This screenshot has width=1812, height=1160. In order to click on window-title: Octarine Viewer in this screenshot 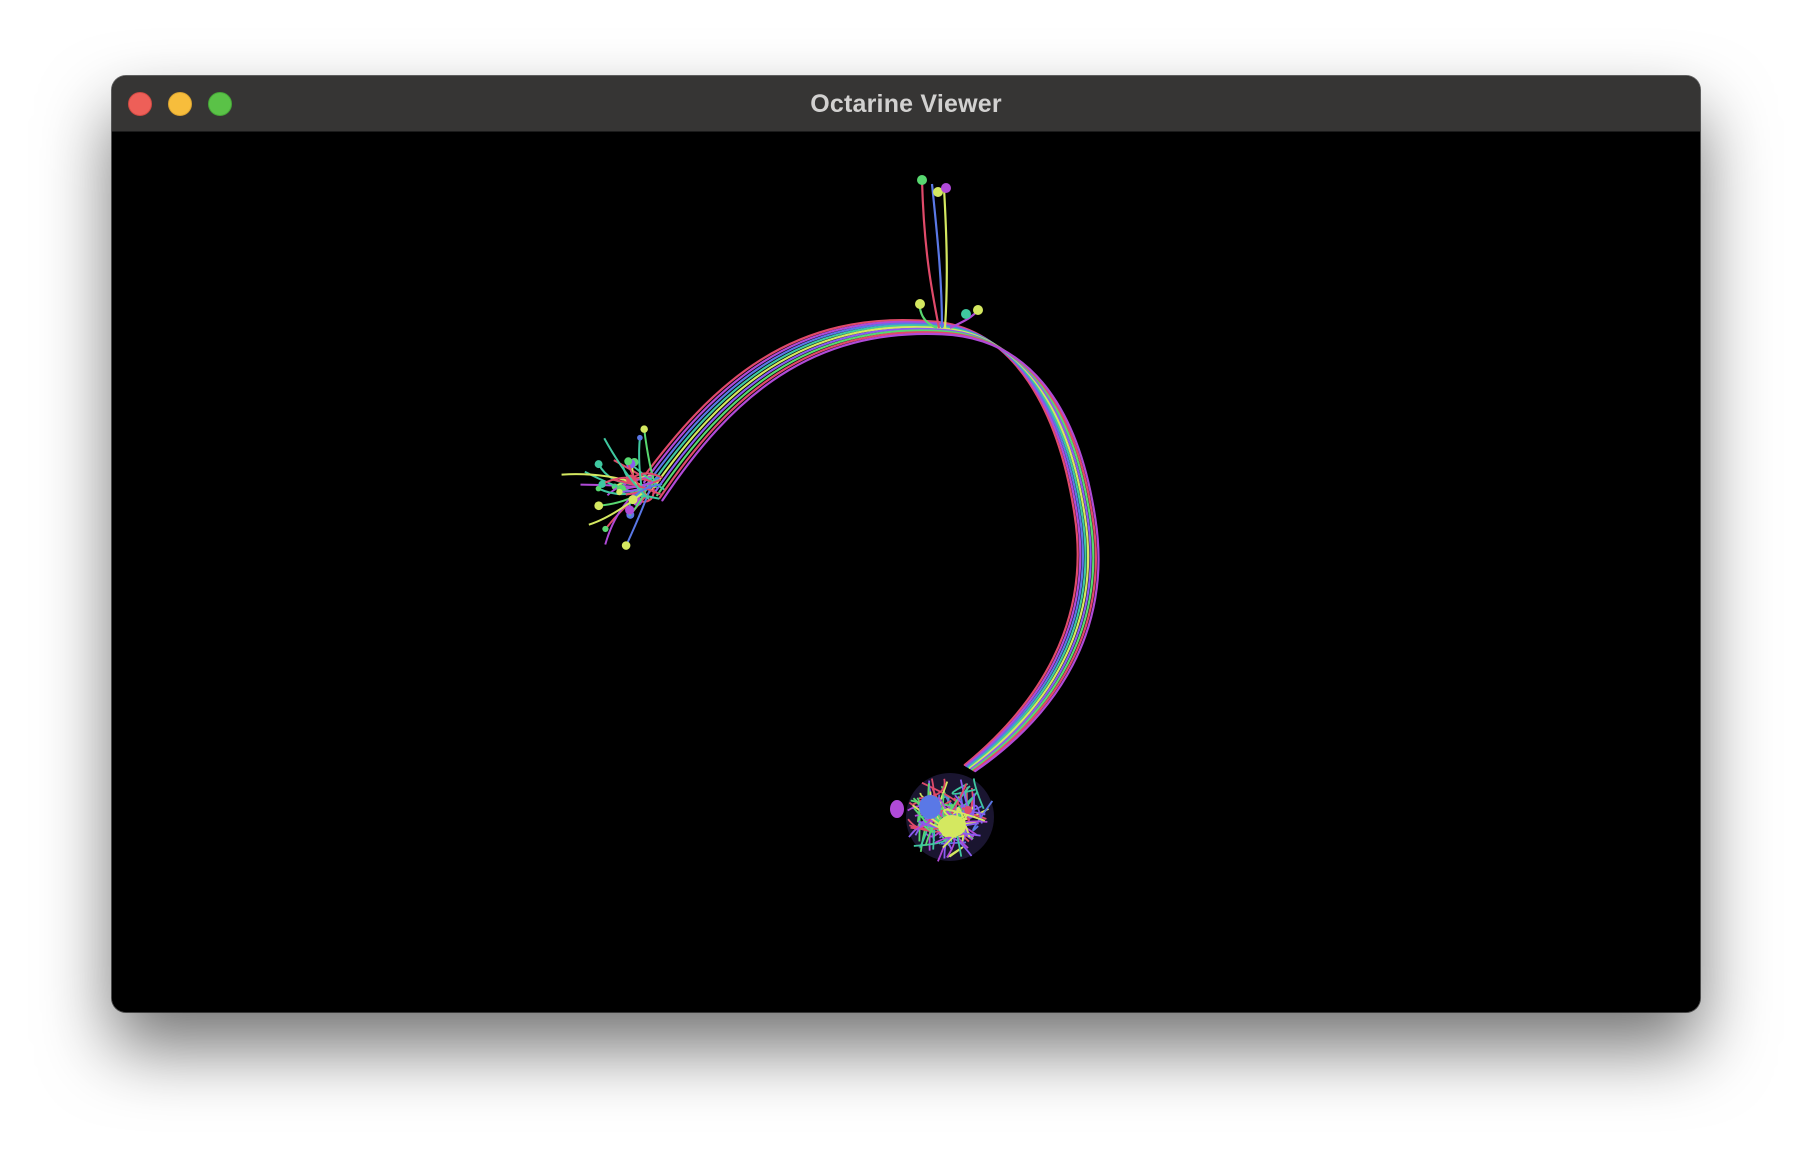, I will do `click(906, 104)`.